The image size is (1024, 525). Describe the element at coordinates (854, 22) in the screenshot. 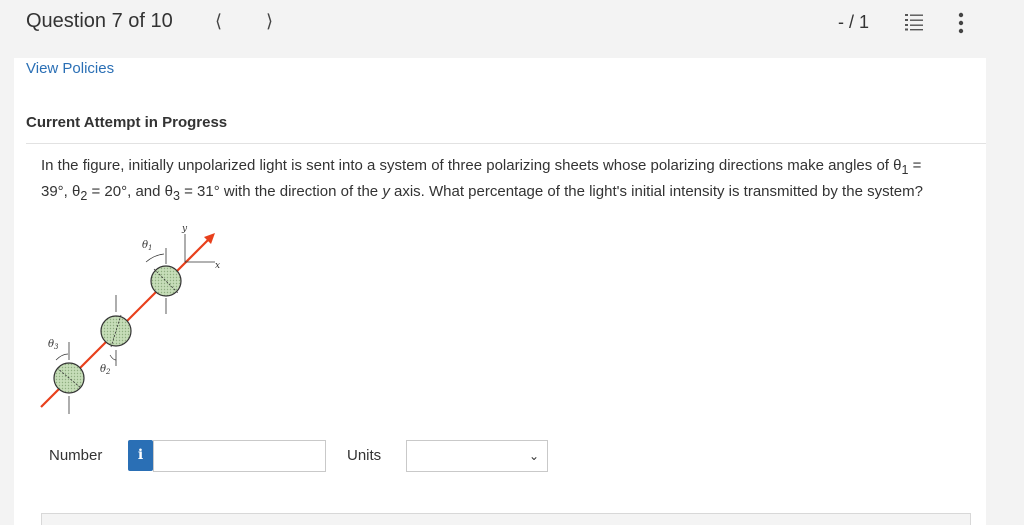

I see `score-display: - / 1` at that location.